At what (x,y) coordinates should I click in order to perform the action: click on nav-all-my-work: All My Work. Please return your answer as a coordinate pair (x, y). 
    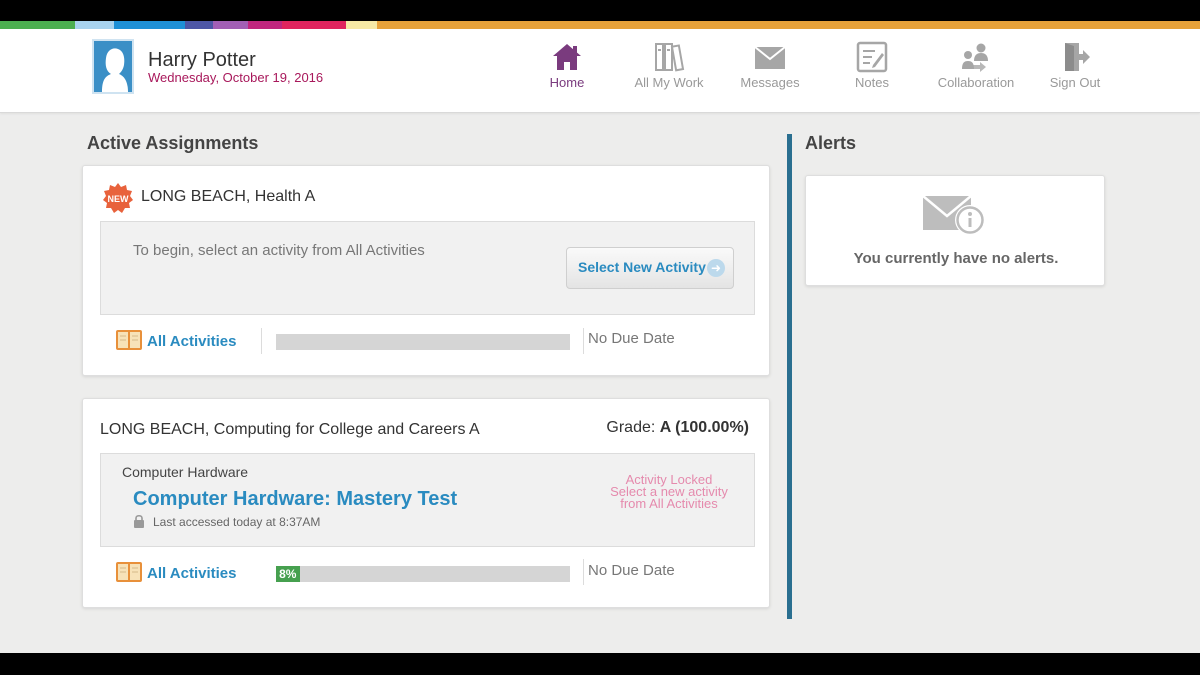
    Looking at the image, I should click on (669, 71).